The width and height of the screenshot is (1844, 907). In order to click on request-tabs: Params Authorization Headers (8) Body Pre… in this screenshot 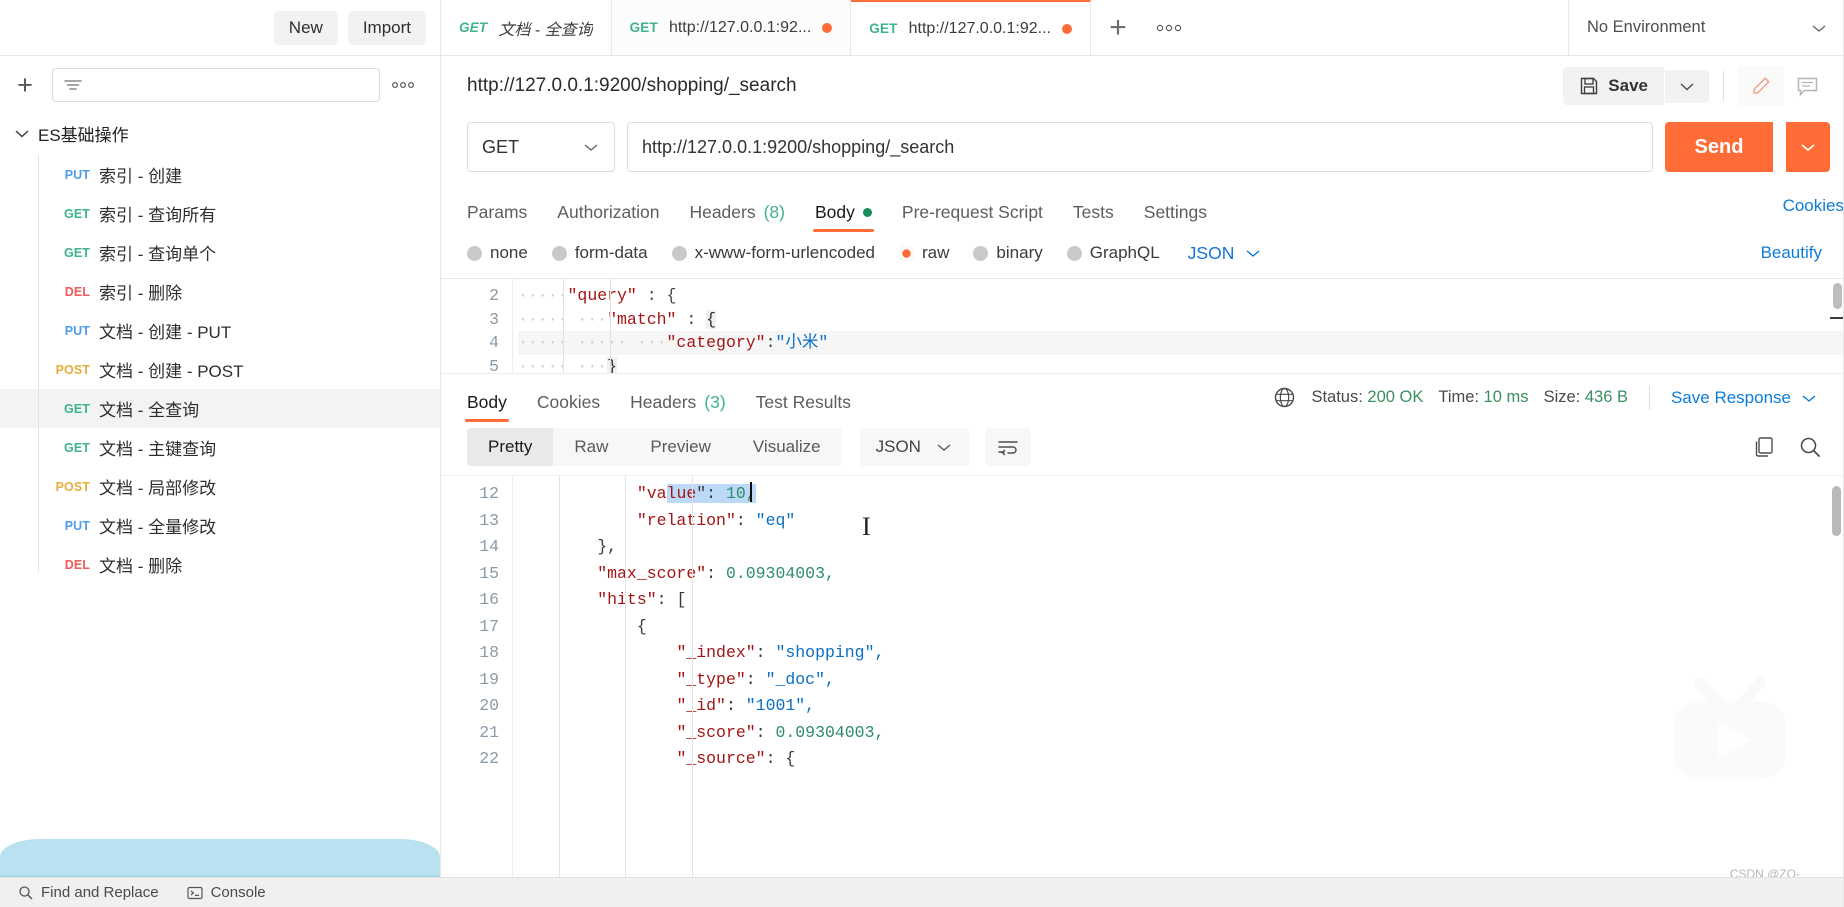, I will do `click(1142, 209)`.